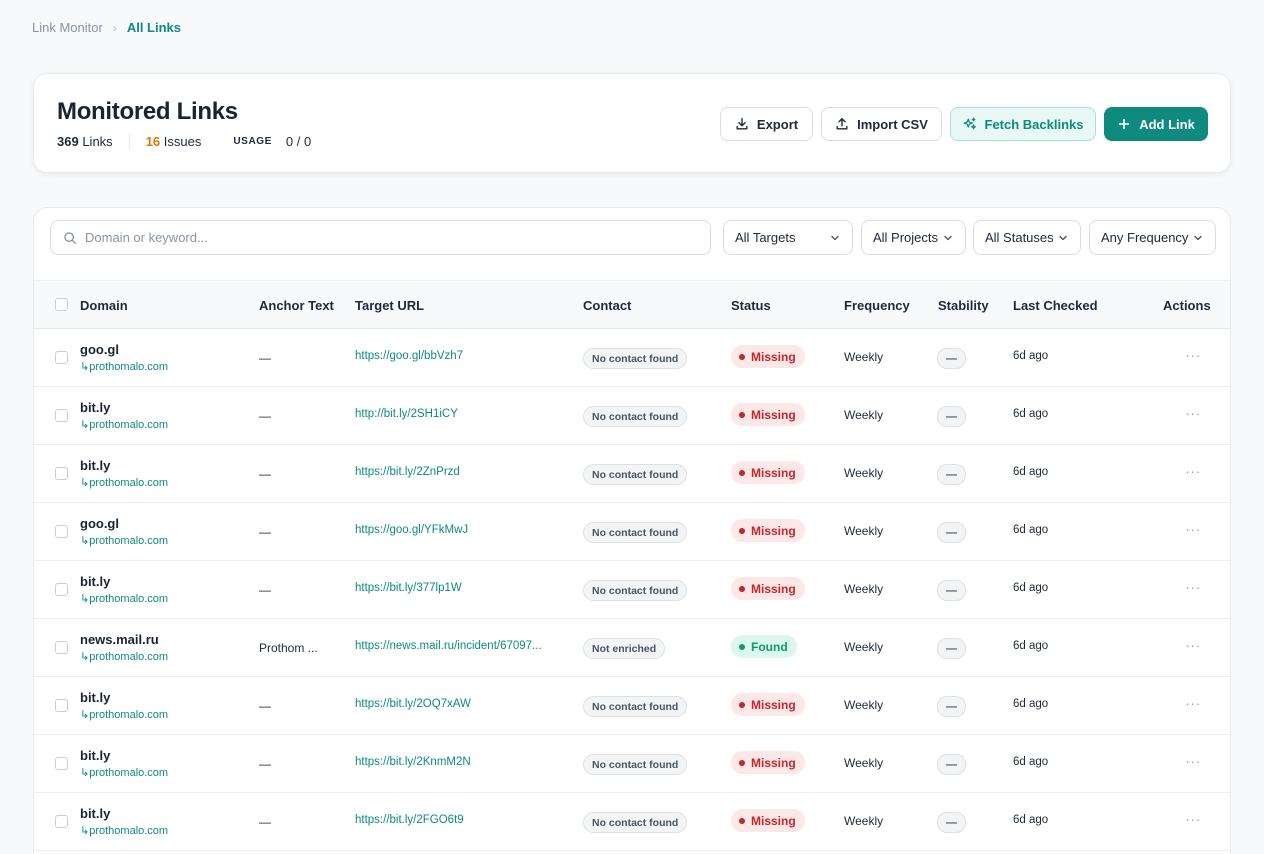 Image resolution: width=1264 pixels, height=854 pixels. Describe the element at coordinates (413, 704) in the screenshot. I see `row-target-url-link: https://bit.ly/2OQ7xAW` at that location.